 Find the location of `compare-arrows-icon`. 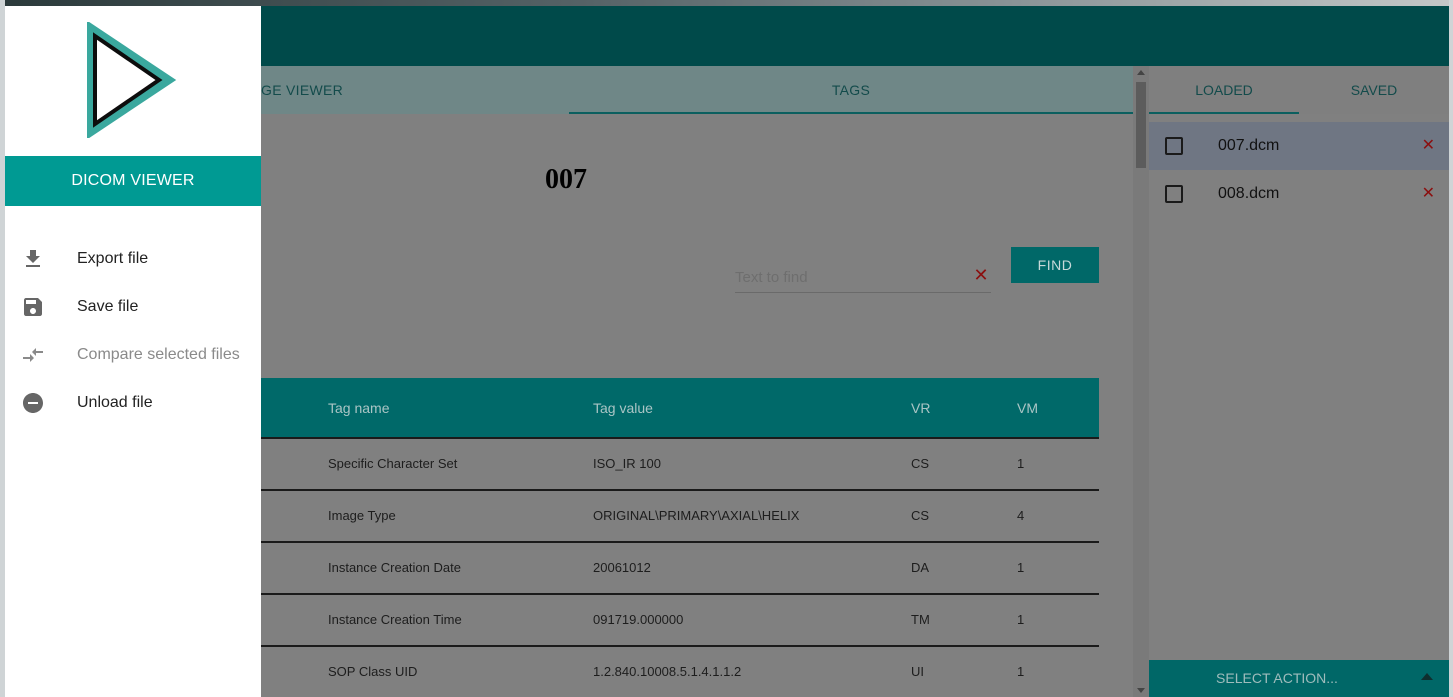

compare-arrows-icon is located at coordinates (33, 355).